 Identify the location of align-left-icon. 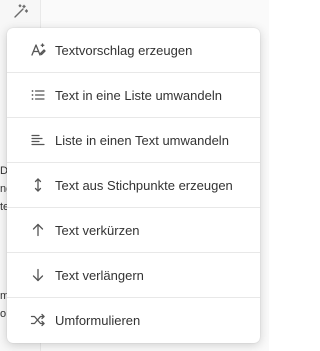
(38, 140).